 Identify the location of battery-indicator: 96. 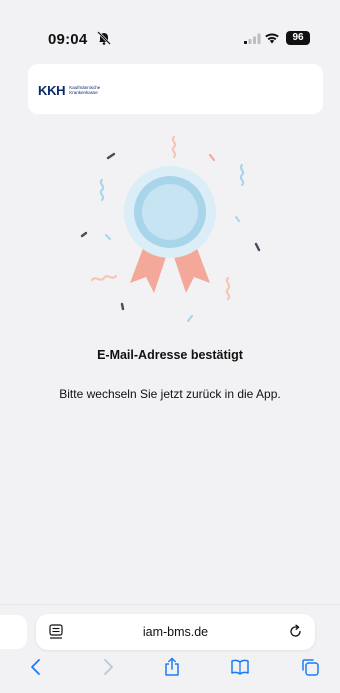
(298, 38).